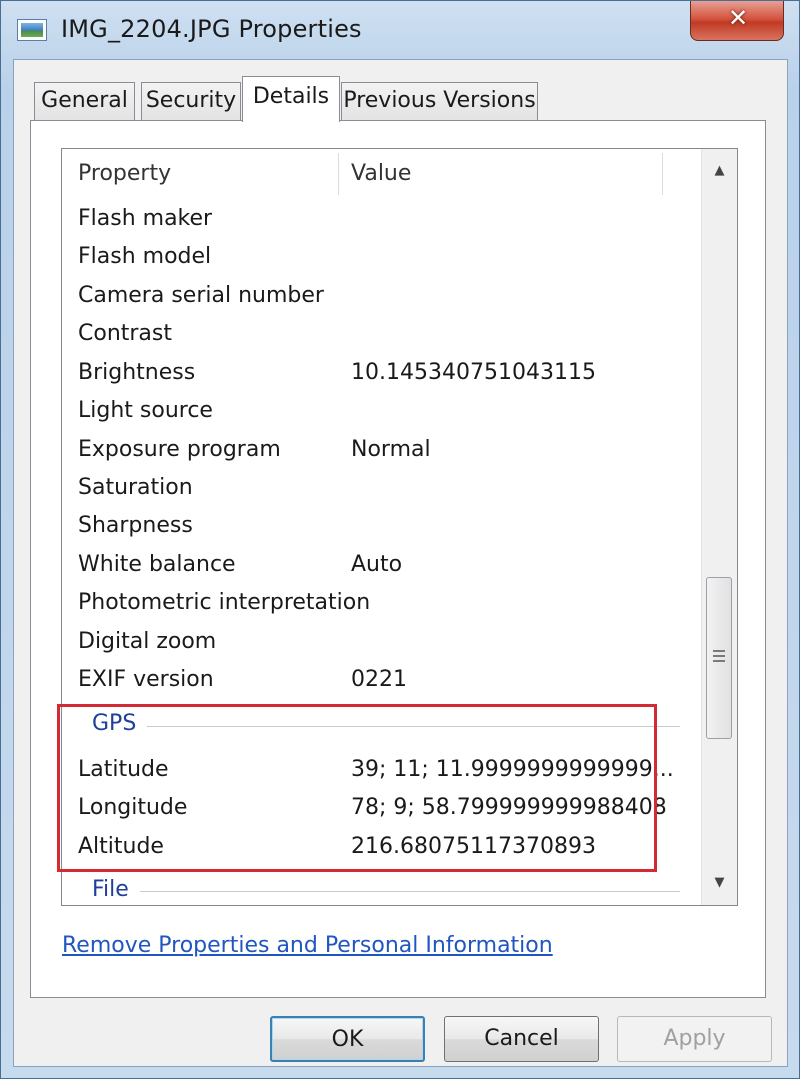 This screenshot has height=1079, width=800. Describe the element at coordinates (439, 101) in the screenshot. I see `tab-previous-versions: Previous Versions` at that location.